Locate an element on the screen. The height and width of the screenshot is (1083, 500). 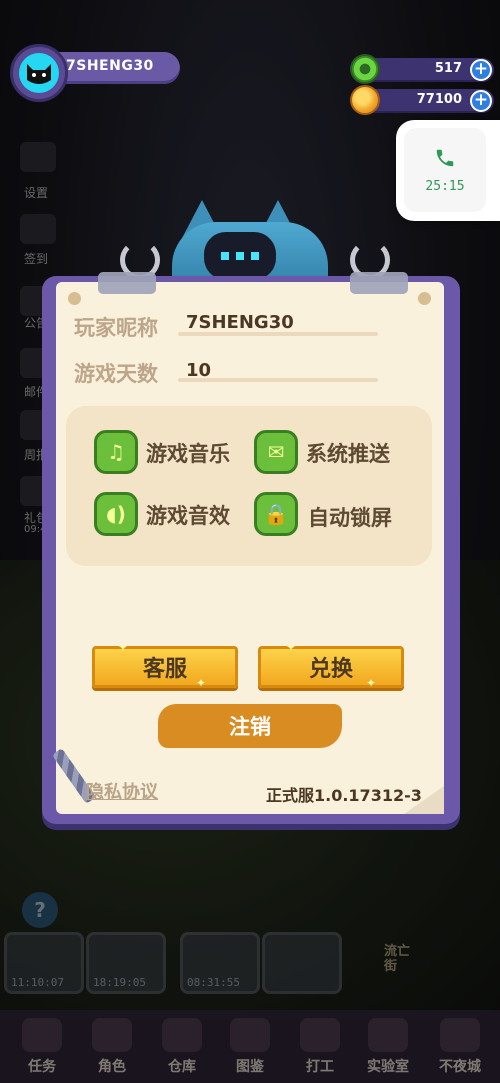
speaker-icon: ◖) is located at coordinates (116, 514).